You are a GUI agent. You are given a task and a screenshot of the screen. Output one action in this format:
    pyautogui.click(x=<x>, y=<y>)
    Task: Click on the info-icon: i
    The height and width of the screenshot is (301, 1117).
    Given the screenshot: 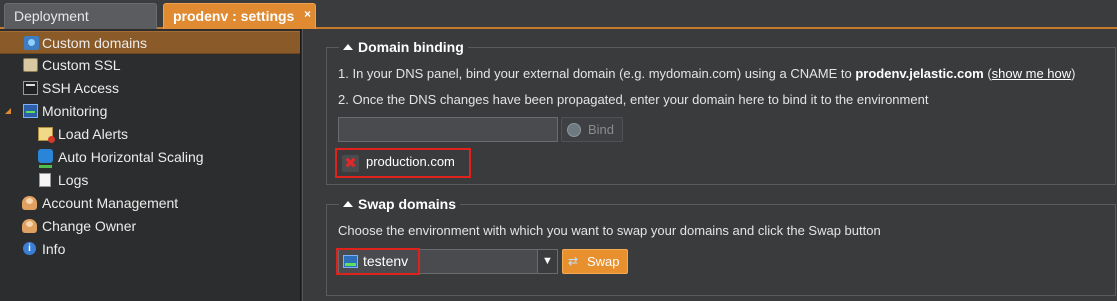 What is the action you would take?
    pyautogui.click(x=29, y=248)
    